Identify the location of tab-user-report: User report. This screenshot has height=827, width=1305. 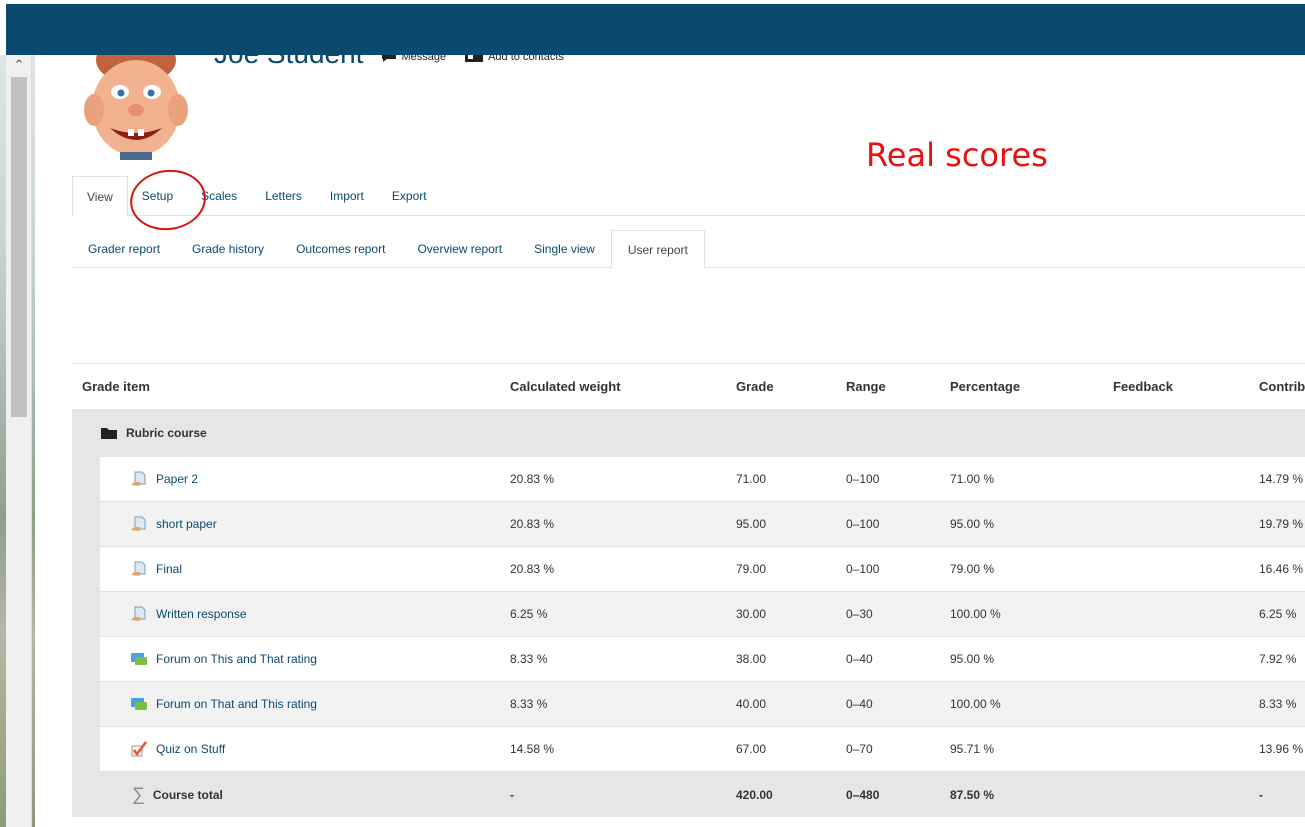
(657, 249).